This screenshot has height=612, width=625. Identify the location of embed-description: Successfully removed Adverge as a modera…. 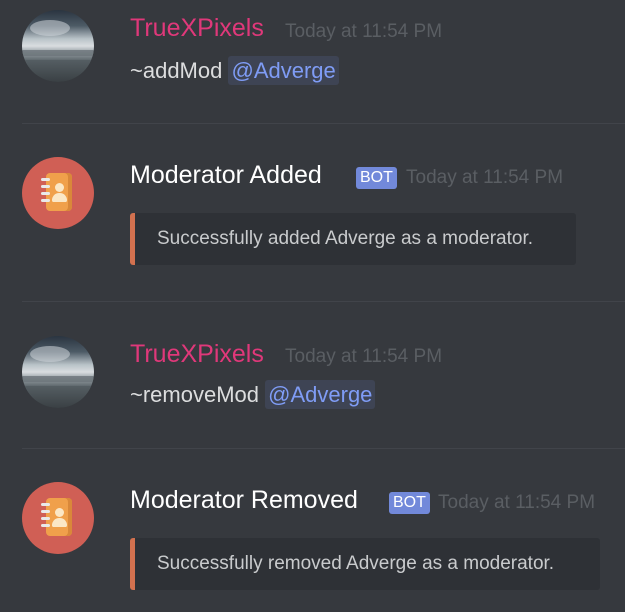
(356, 563).